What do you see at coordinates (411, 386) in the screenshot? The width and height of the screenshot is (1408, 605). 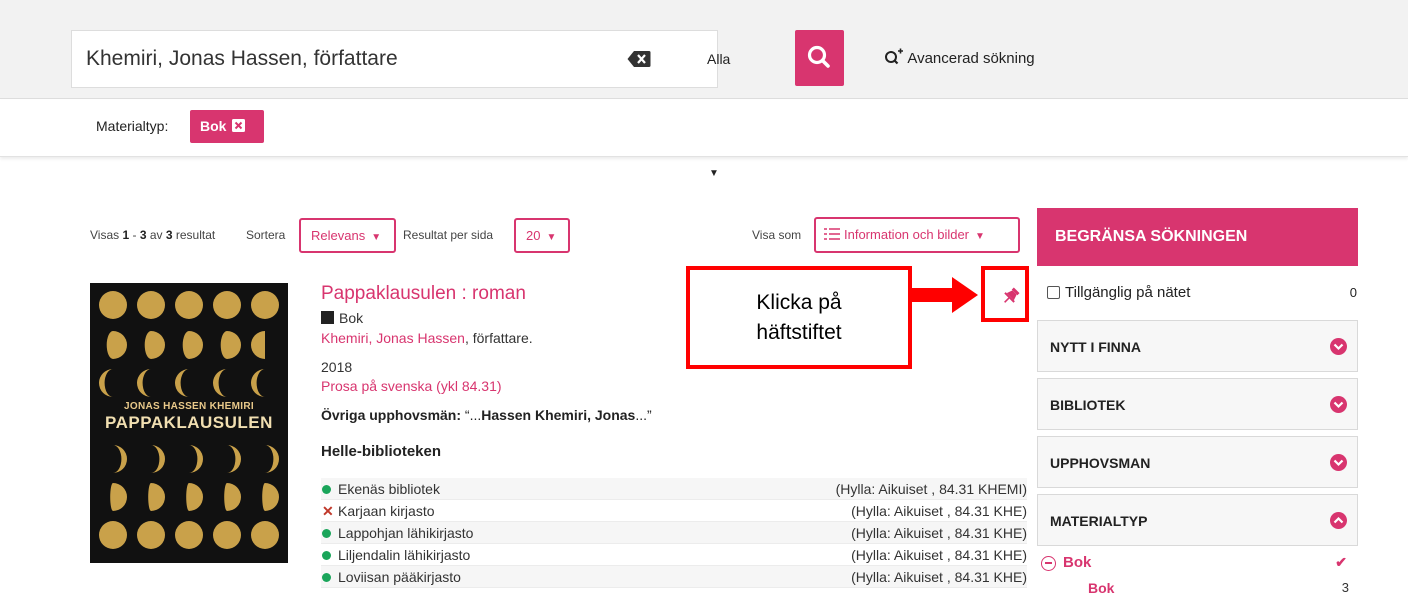 I see `classification-link: Prosa på svenska (ykl 84.31)` at bounding box center [411, 386].